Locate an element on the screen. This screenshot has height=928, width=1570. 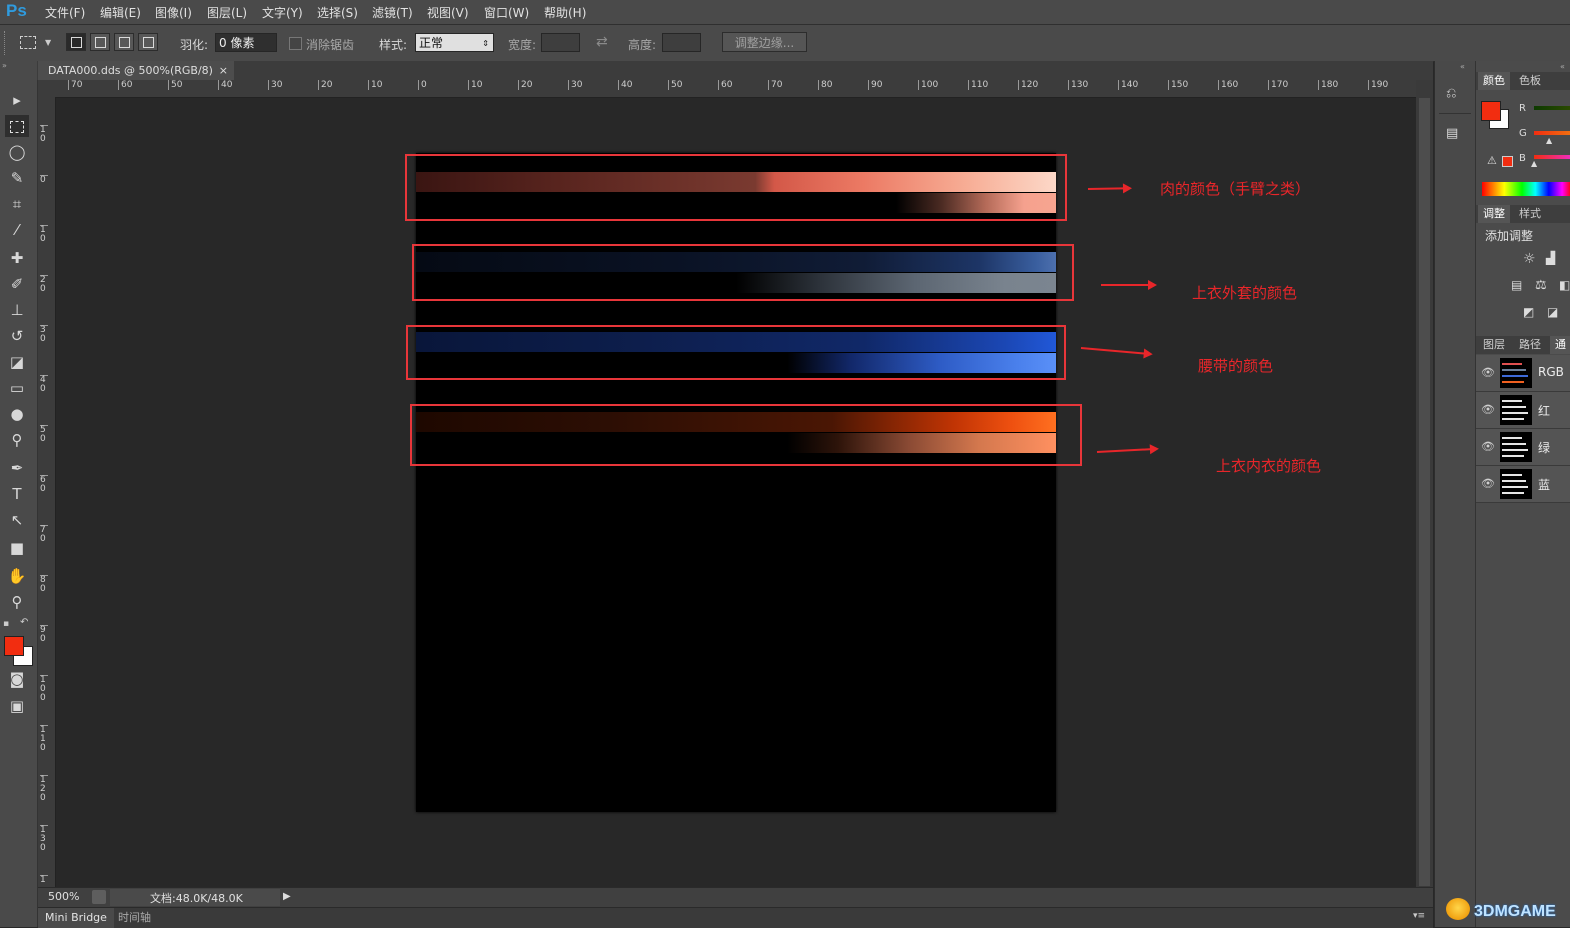
hand-tool-icon: ✋ is located at coordinates (17, 576).